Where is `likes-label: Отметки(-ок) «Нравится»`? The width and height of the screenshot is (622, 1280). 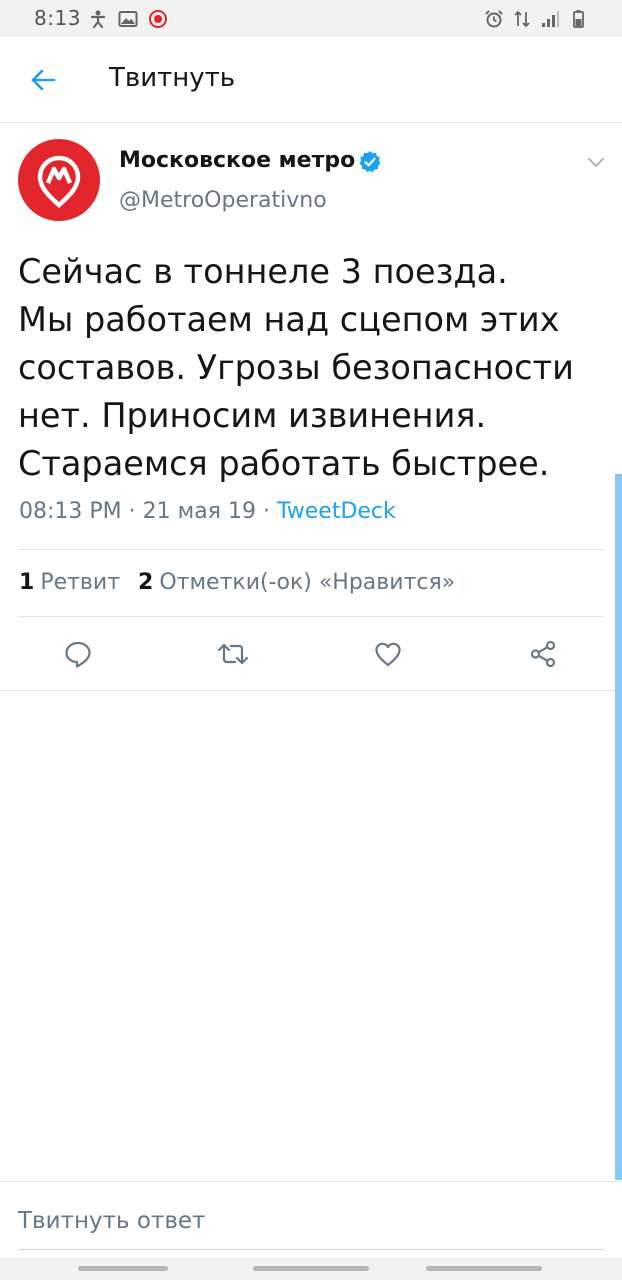 likes-label: Отметки(-ок) «Нравится» is located at coordinates (307, 582).